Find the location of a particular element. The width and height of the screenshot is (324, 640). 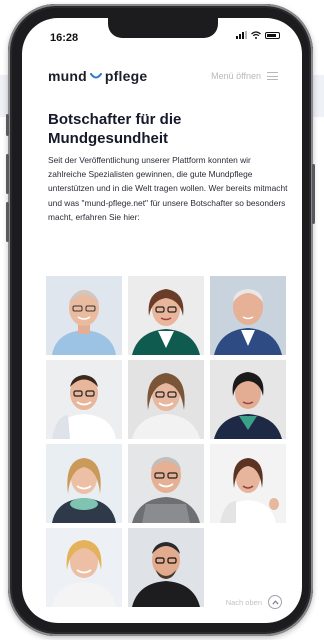

logo-text-right: pflege is located at coordinates (126, 76).